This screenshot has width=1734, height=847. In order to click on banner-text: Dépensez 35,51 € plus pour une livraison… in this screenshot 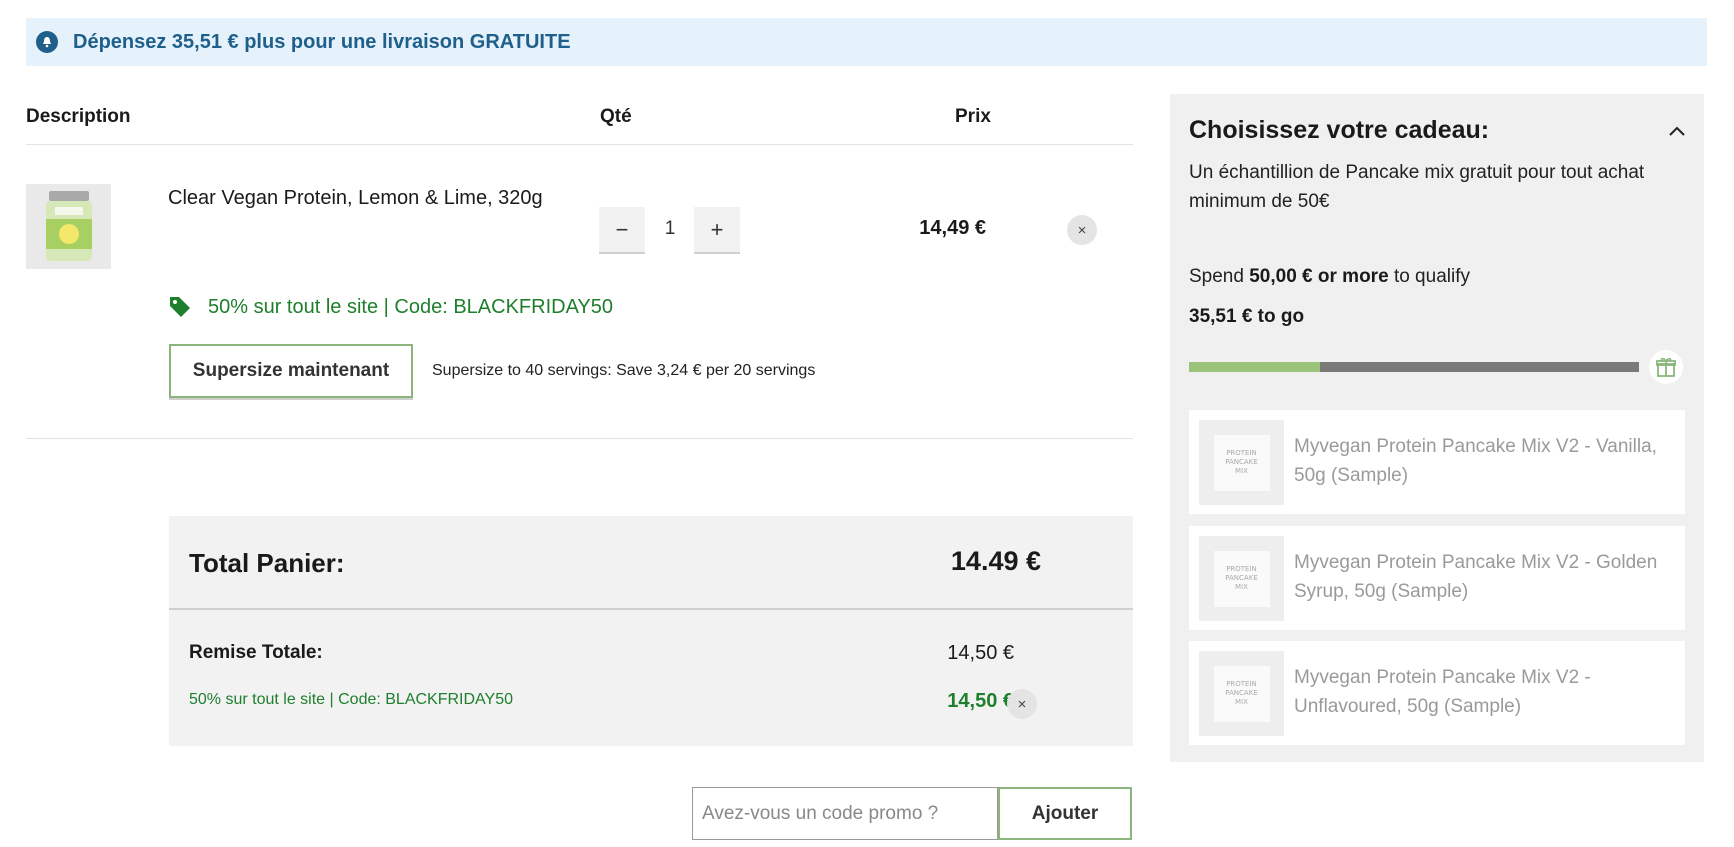, I will do `click(322, 41)`.